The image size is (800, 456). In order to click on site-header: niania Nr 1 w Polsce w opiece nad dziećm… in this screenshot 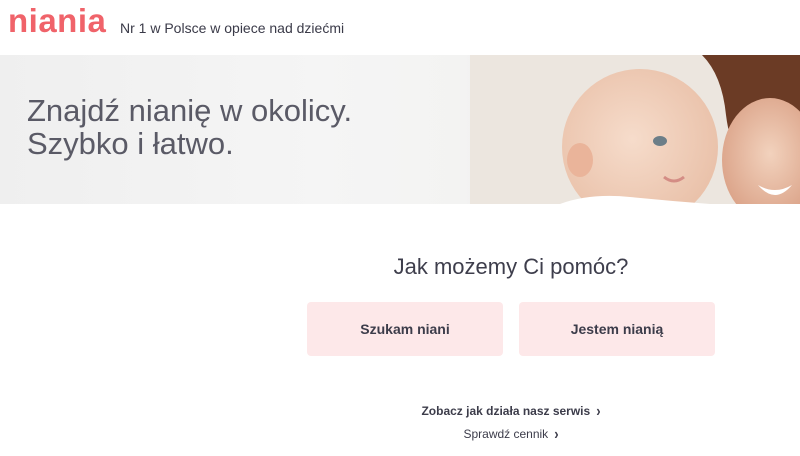, I will do `click(400, 27)`.